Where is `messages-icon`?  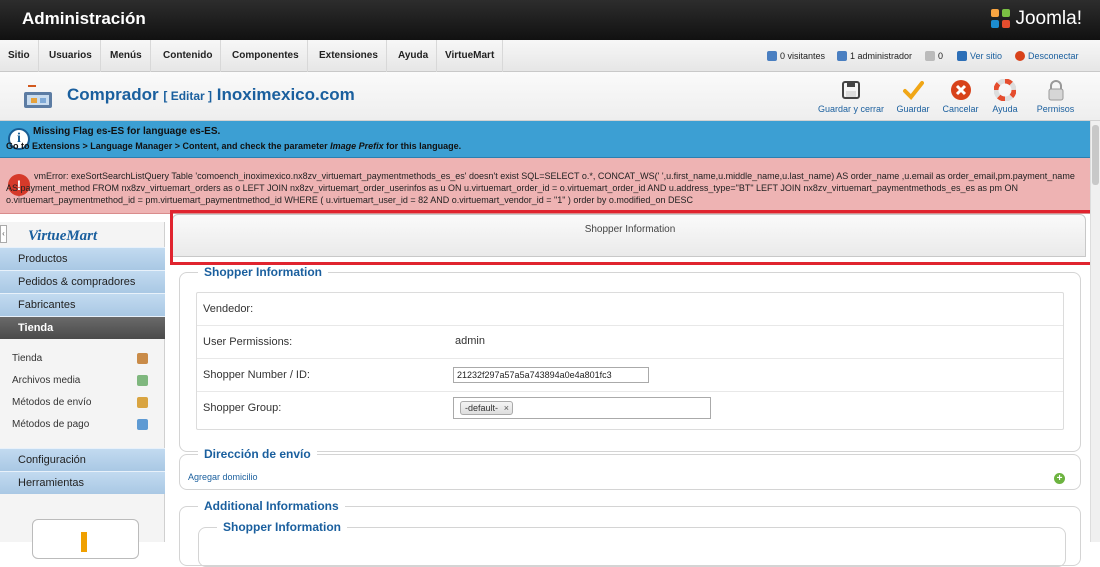 messages-icon is located at coordinates (930, 56).